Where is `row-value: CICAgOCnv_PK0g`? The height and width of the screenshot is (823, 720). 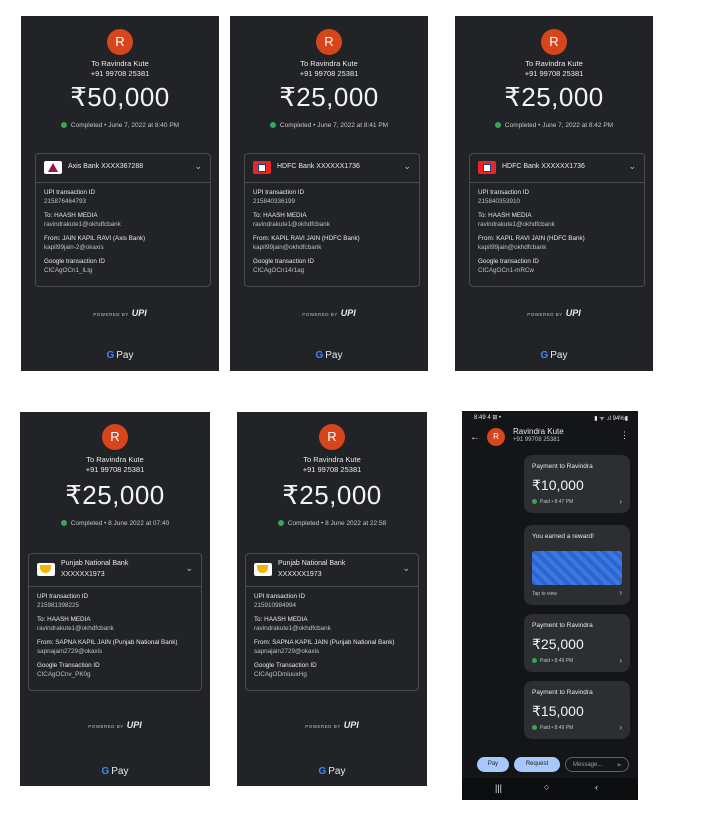
row-value: CICAgOCnv_PK0g is located at coordinates (64, 674).